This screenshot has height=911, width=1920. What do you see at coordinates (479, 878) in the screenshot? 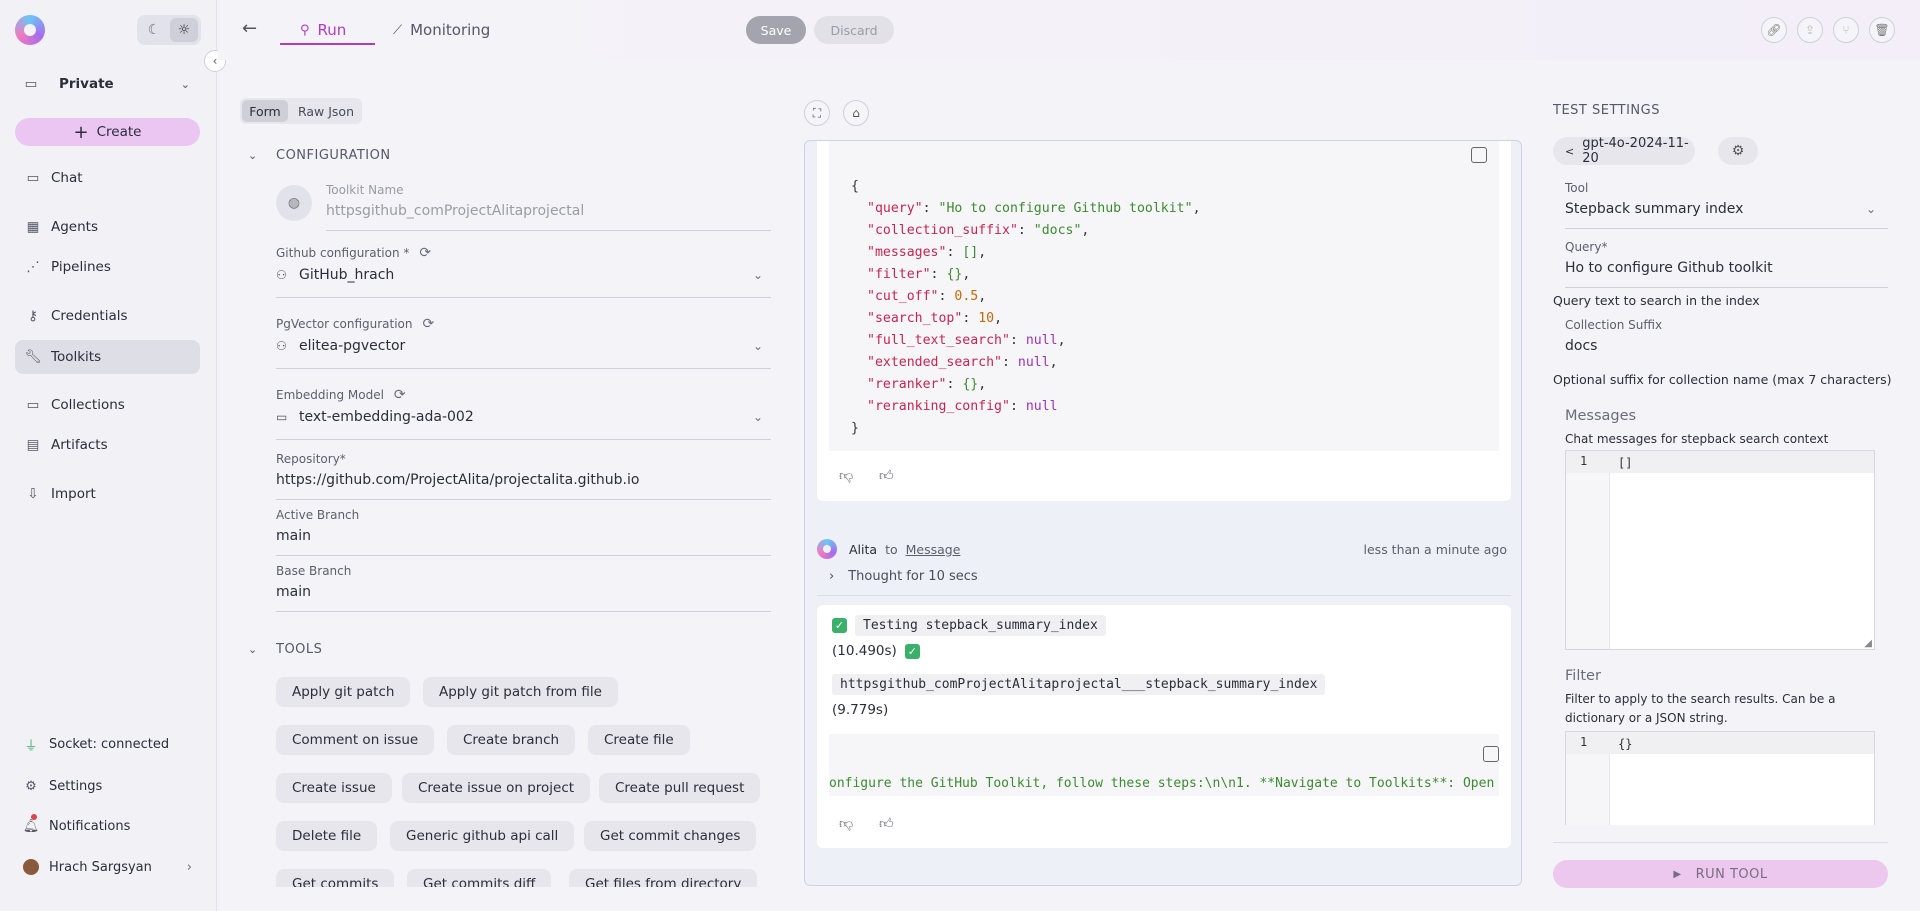
I see `tool-chip: Get commits diff` at bounding box center [479, 878].